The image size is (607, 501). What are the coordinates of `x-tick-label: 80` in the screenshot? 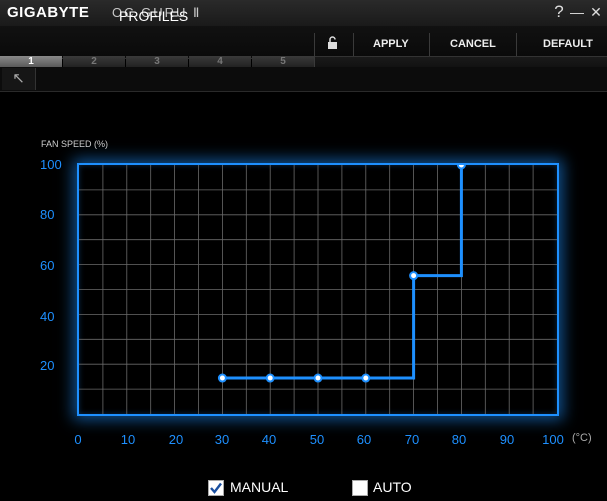 It's located at (459, 439).